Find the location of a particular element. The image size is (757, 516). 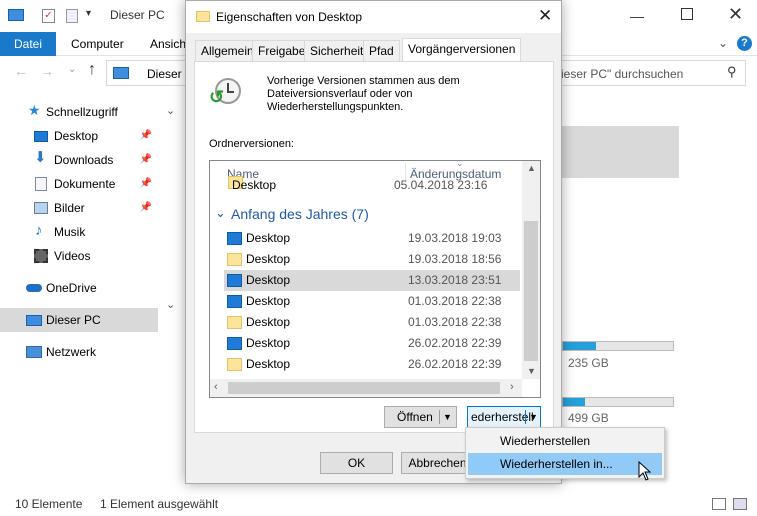

sidebar-item-bilder: Bilder 📌 is located at coordinates (79, 208).